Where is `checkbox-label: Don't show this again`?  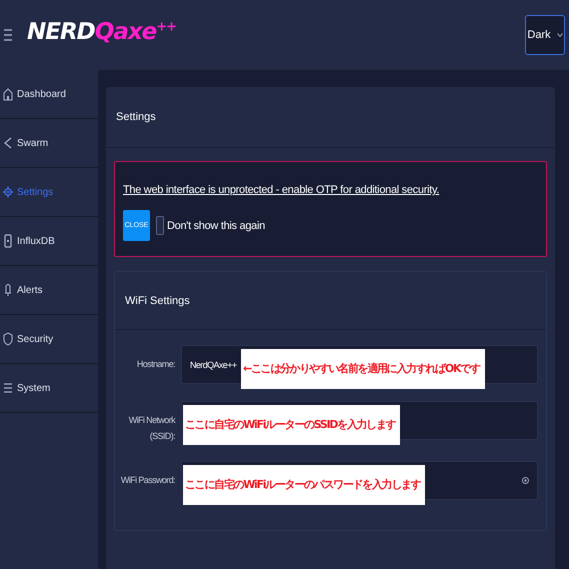 checkbox-label: Don't show this again is located at coordinates (216, 226).